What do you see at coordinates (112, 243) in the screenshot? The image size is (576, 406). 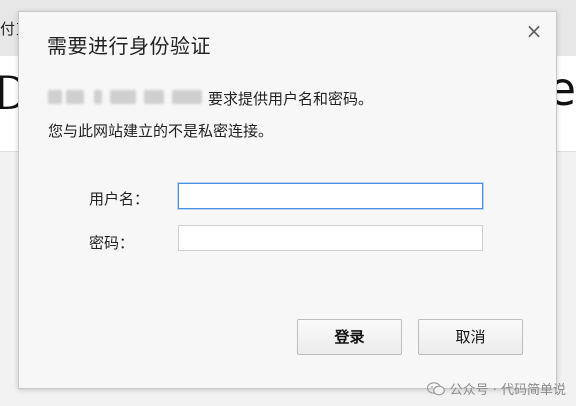 I see `password-label: 密码：` at bounding box center [112, 243].